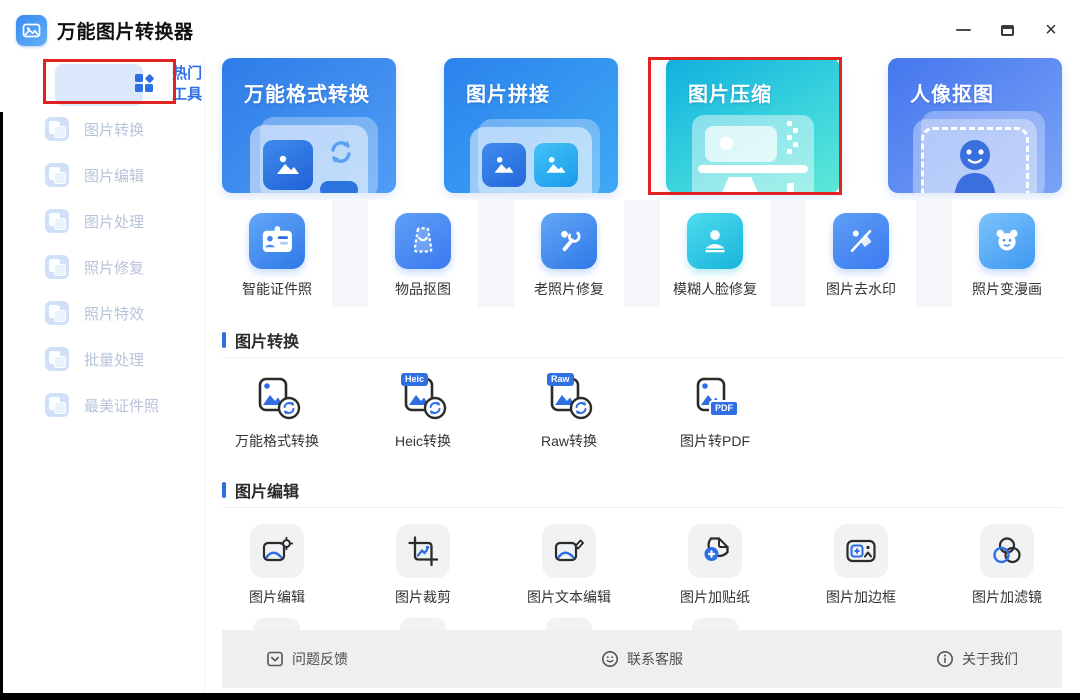  I want to click on maximize-button, so click(1007, 30).